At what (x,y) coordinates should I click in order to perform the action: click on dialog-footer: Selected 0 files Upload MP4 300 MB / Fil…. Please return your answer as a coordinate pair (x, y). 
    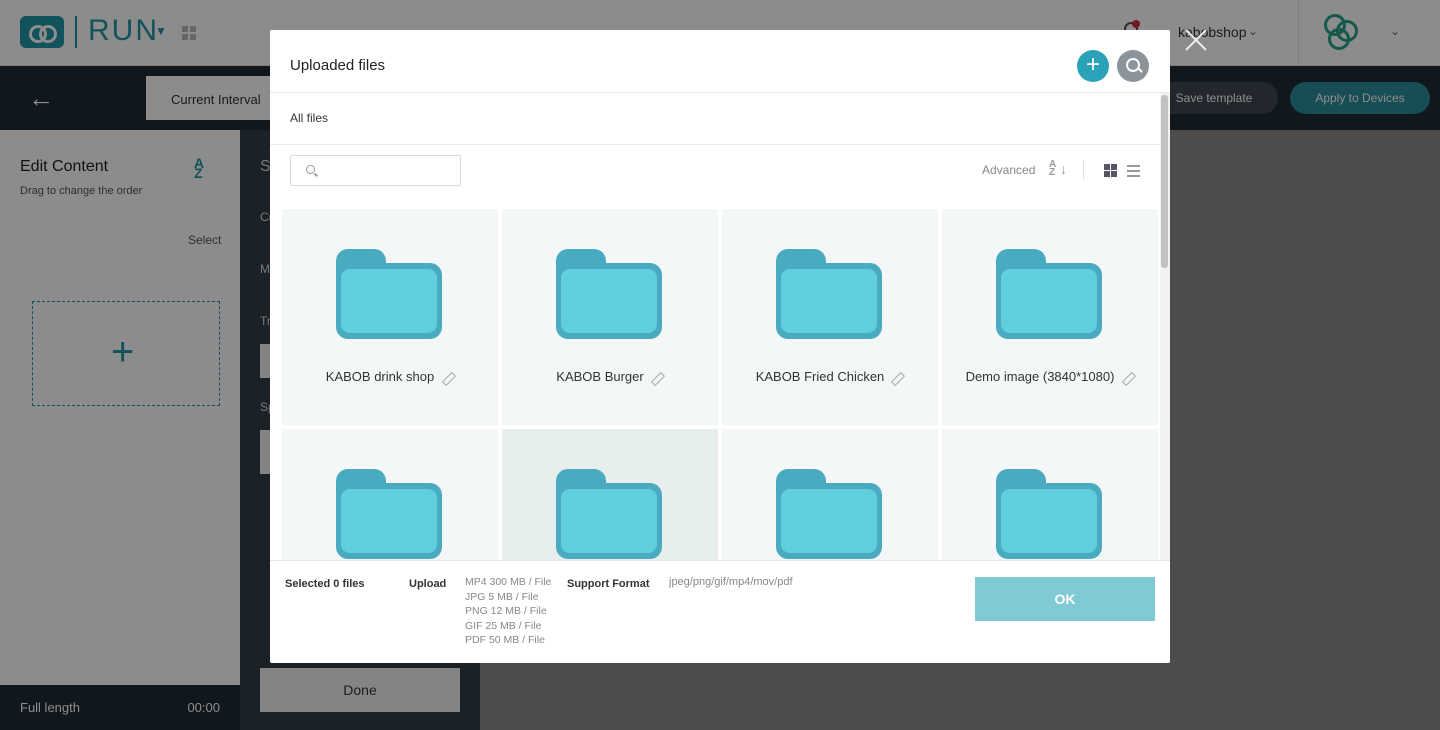
    Looking at the image, I should click on (720, 611).